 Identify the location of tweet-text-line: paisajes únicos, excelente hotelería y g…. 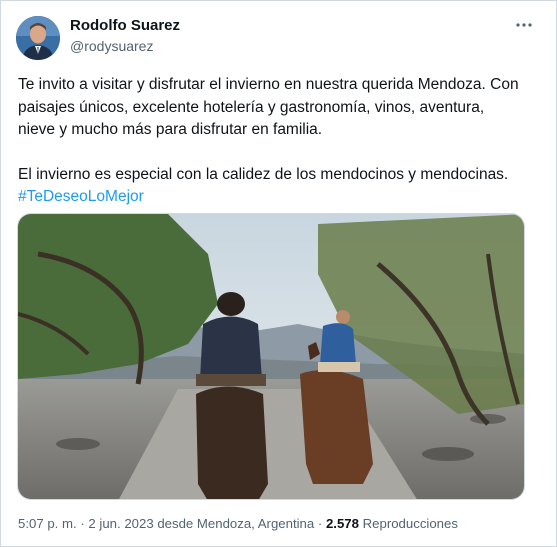
(251, 107).